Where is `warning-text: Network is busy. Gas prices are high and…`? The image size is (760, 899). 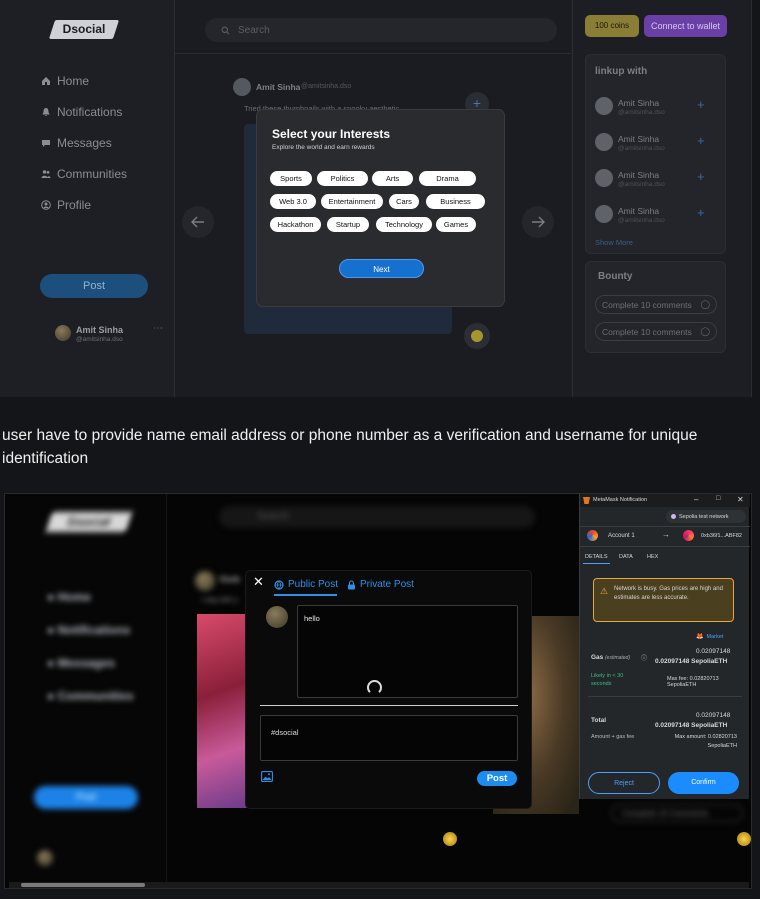 warning-text: Network is busy. Gas prices are high and… is located at coordinates (668, 593).